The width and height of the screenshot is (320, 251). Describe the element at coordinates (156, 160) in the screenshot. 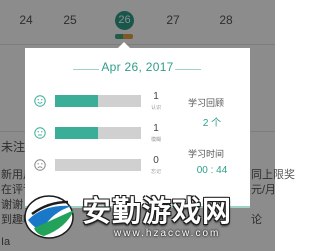

I see `forgot-count: 0` at that location.